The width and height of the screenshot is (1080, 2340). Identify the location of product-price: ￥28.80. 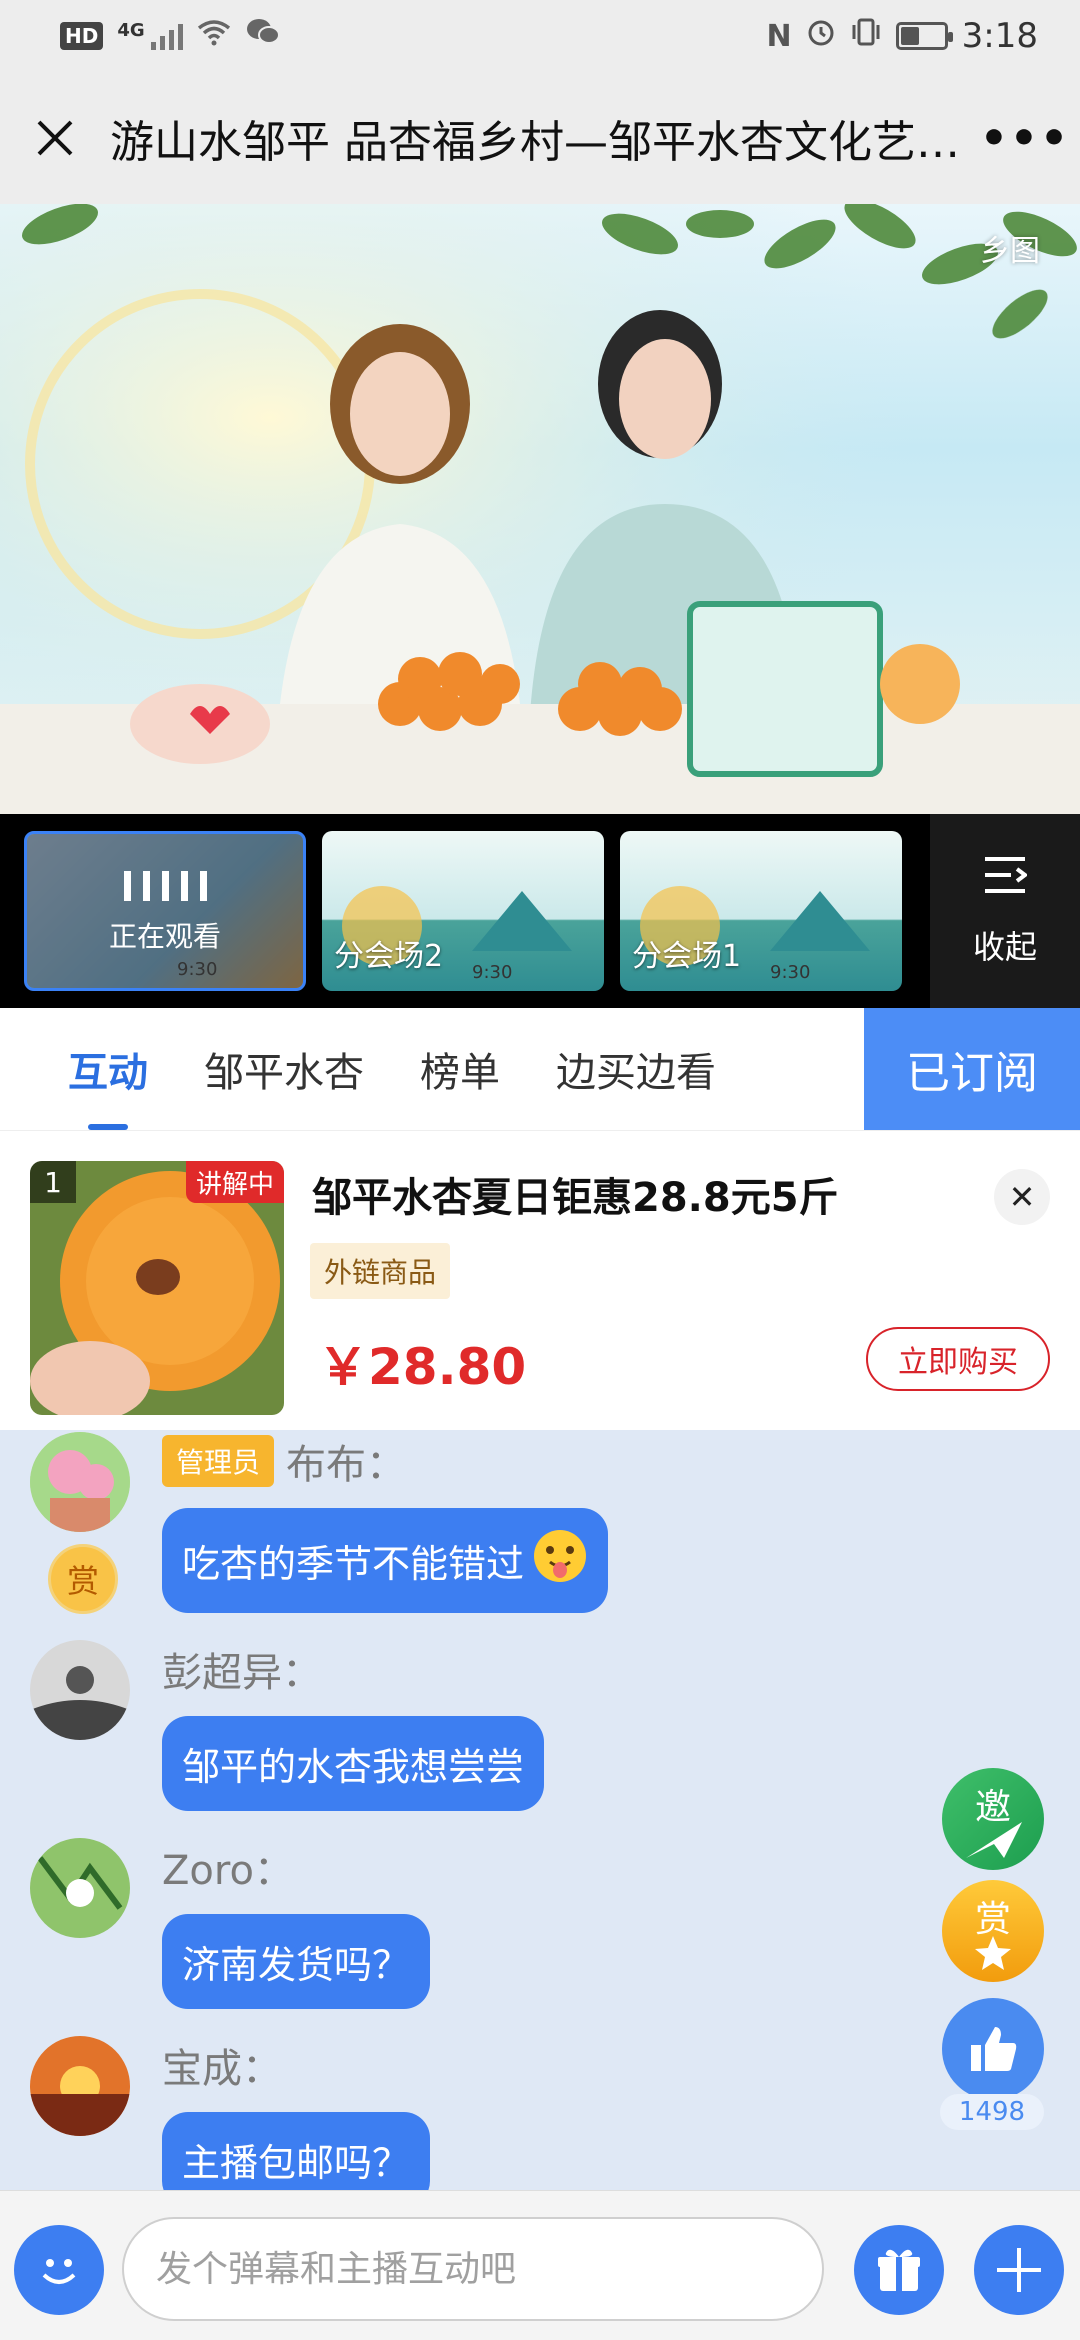
(422, 1367).